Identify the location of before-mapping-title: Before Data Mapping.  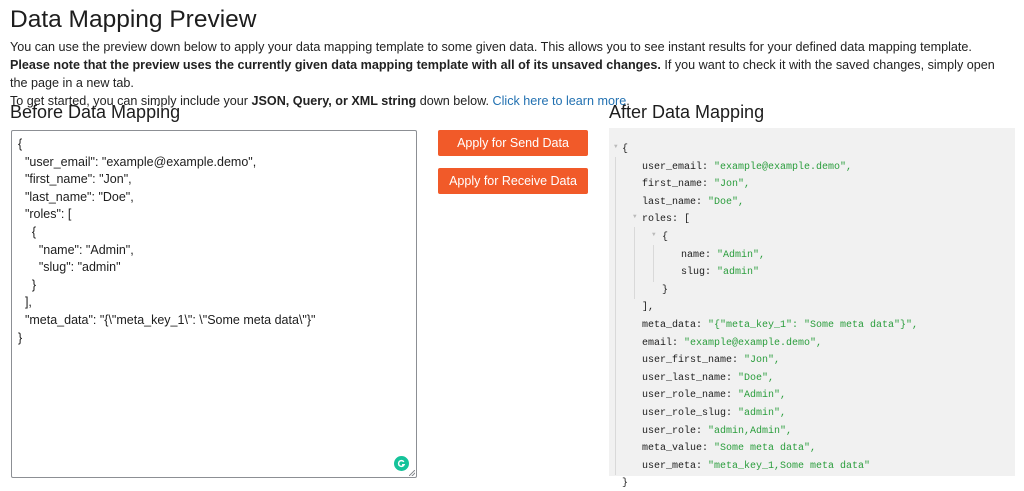
(95, 112).